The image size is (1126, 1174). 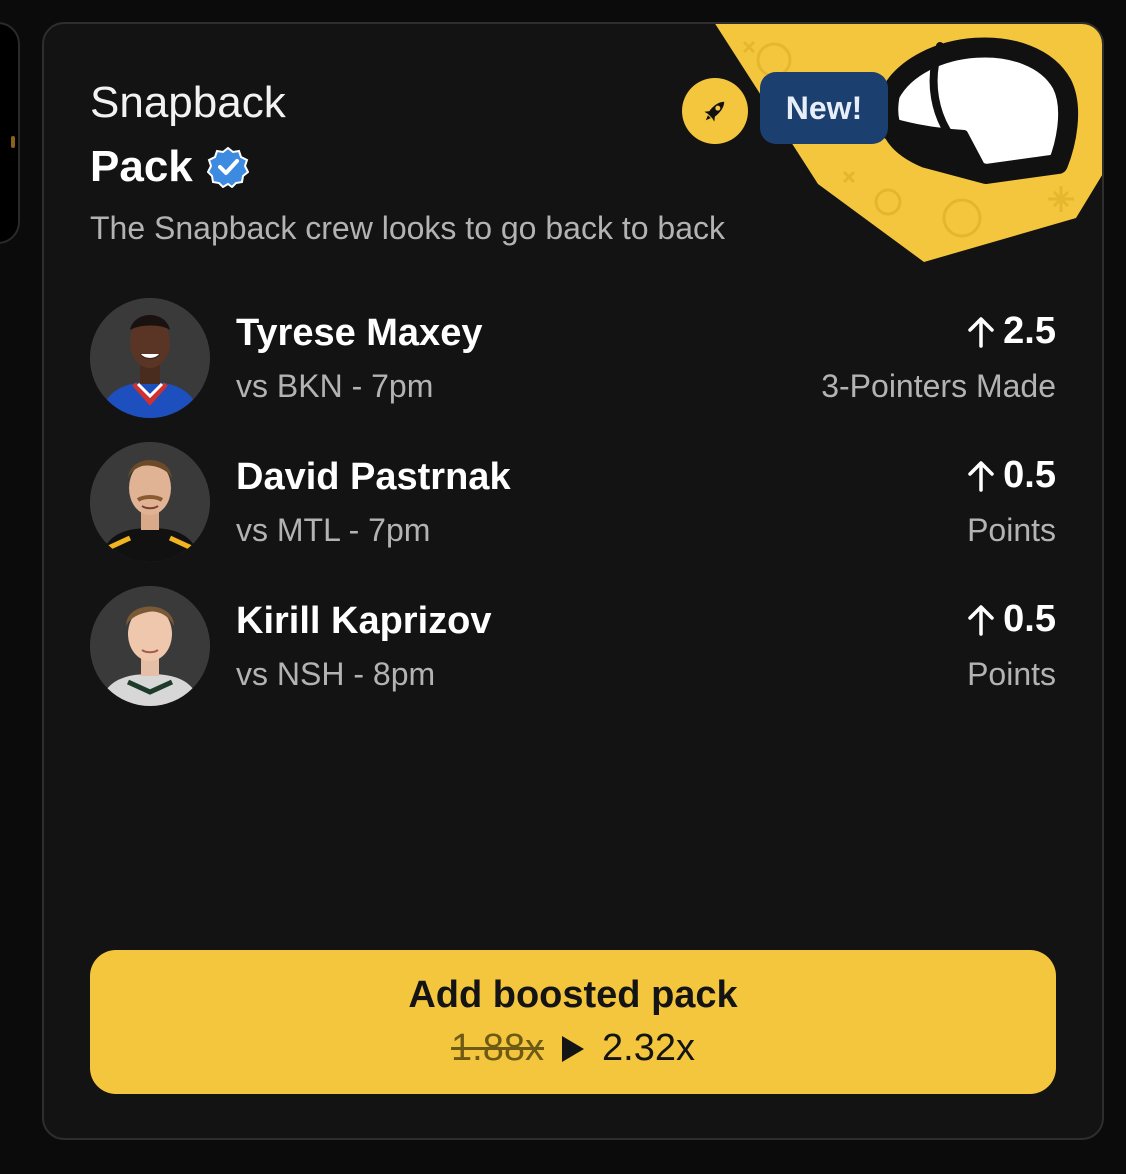 What do you see at coordinates (336, 674) in the screenshot?
I see `player-game: vs NSH - 8pm` at bounding box center [336, 674].